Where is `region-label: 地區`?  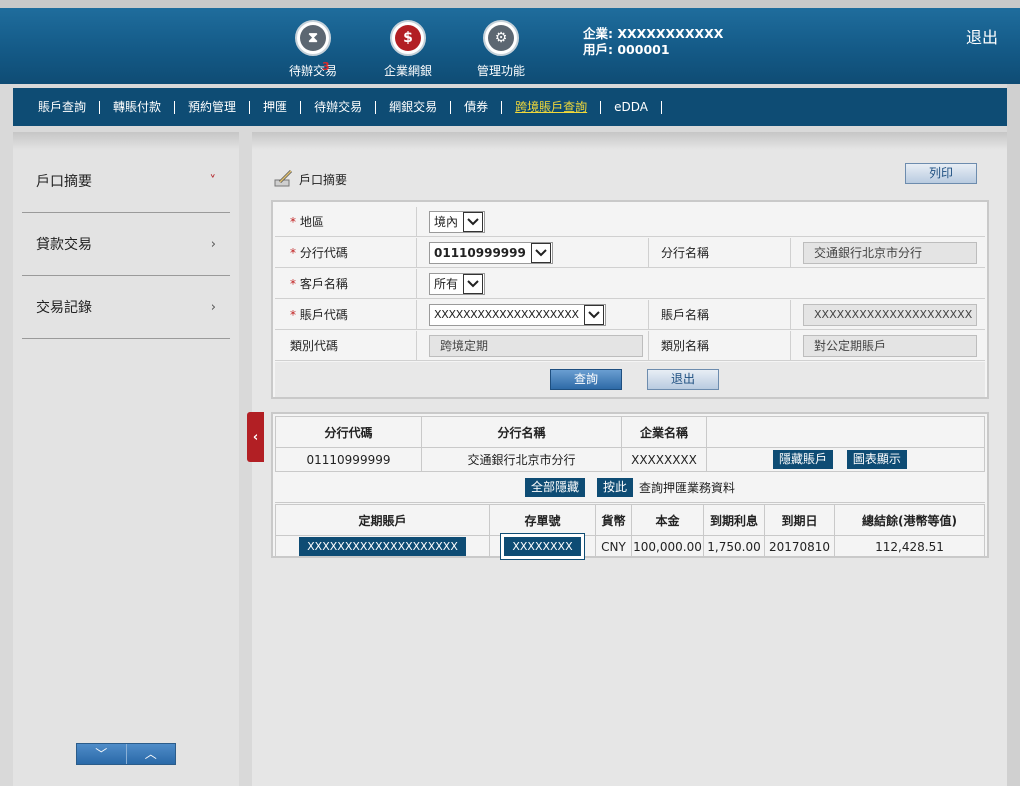 region-label: 地區 is located at coordinates (311, 222).